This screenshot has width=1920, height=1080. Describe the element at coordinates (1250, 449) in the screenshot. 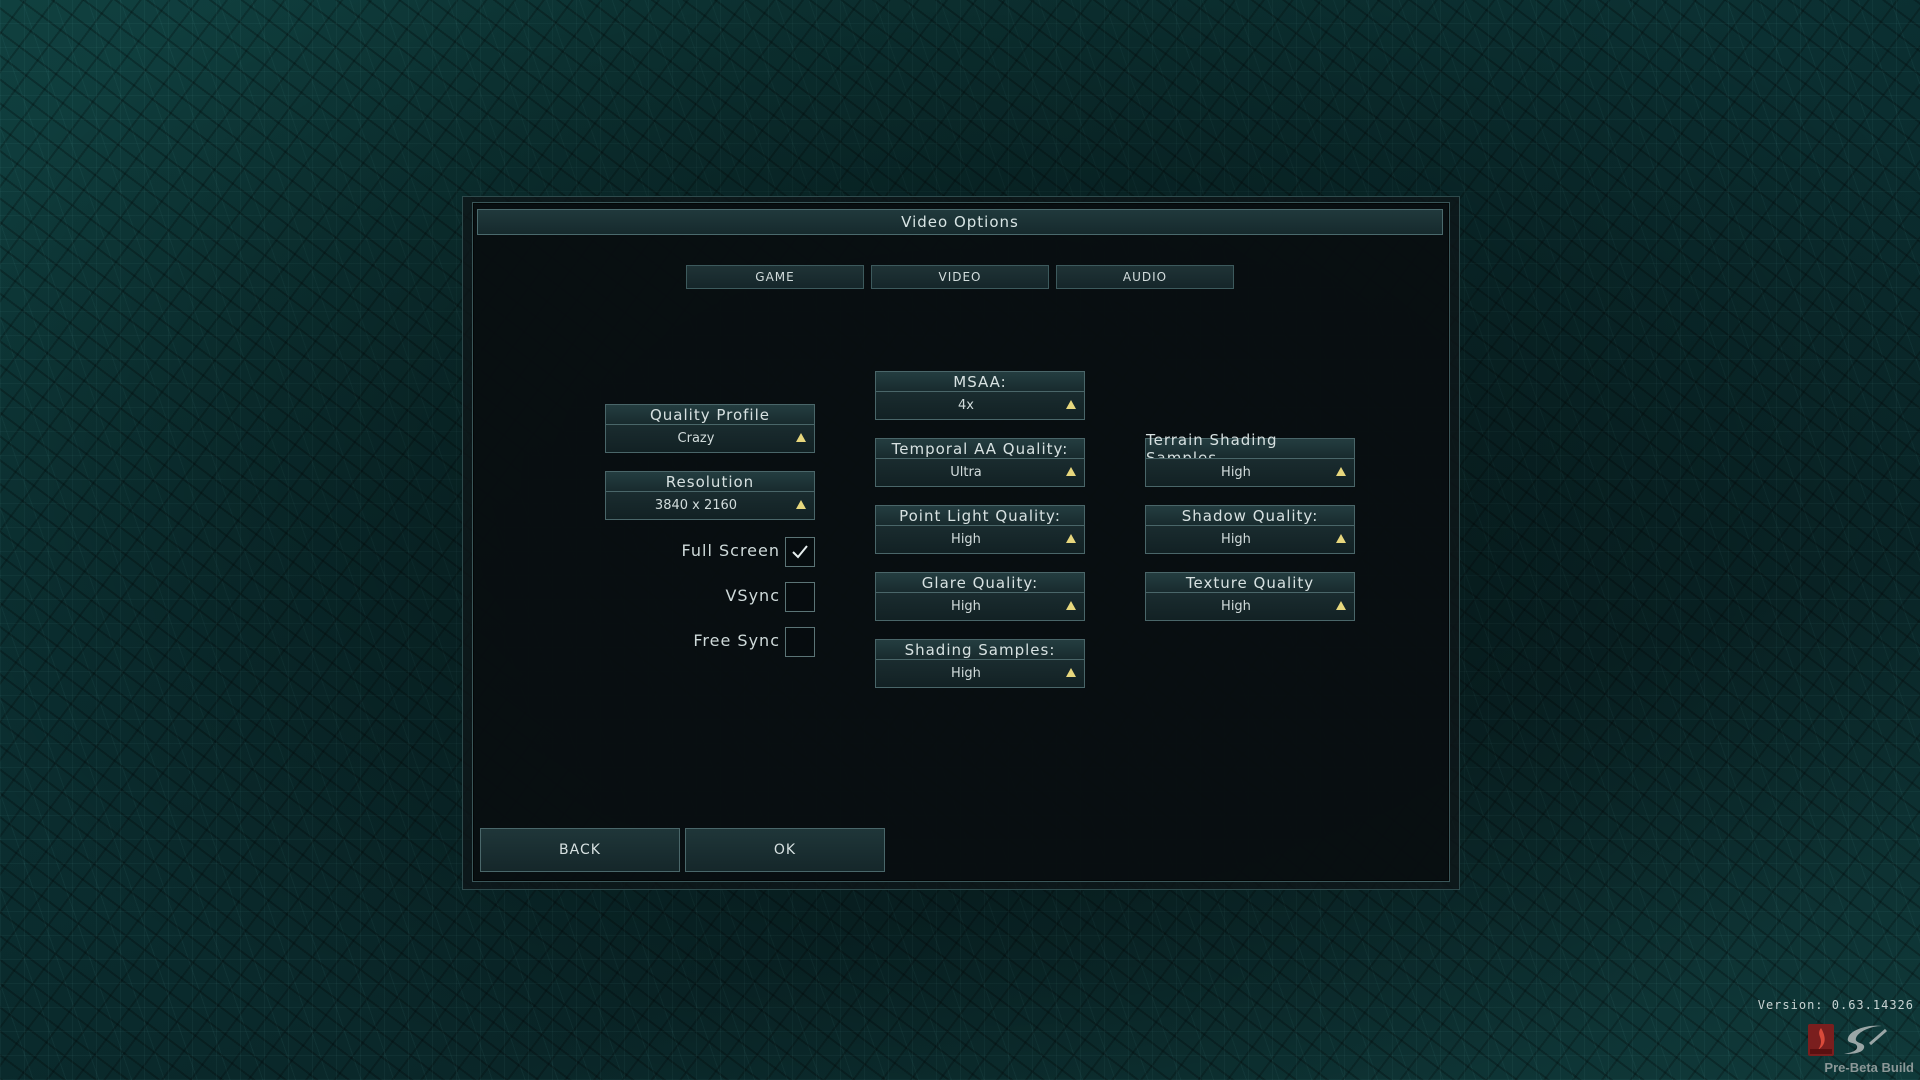

I see `terrain-shading-samples-label: Terrain Shading Samples` at that location.